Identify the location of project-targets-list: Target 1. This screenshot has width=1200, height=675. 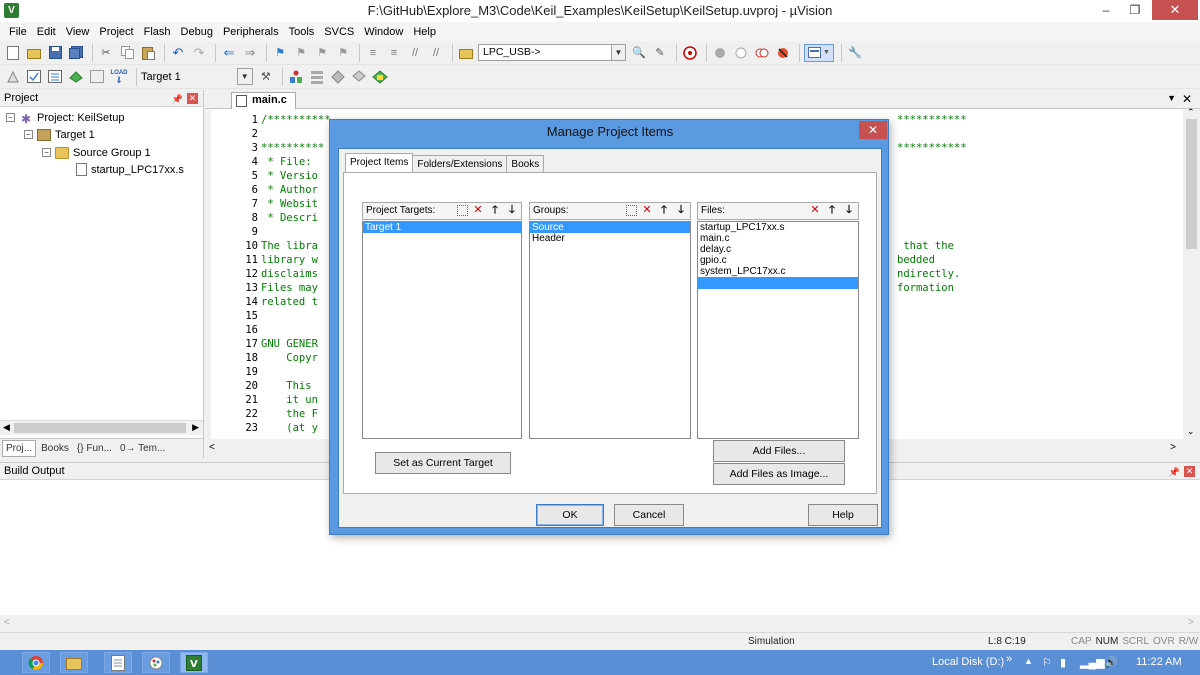
(442, 330).